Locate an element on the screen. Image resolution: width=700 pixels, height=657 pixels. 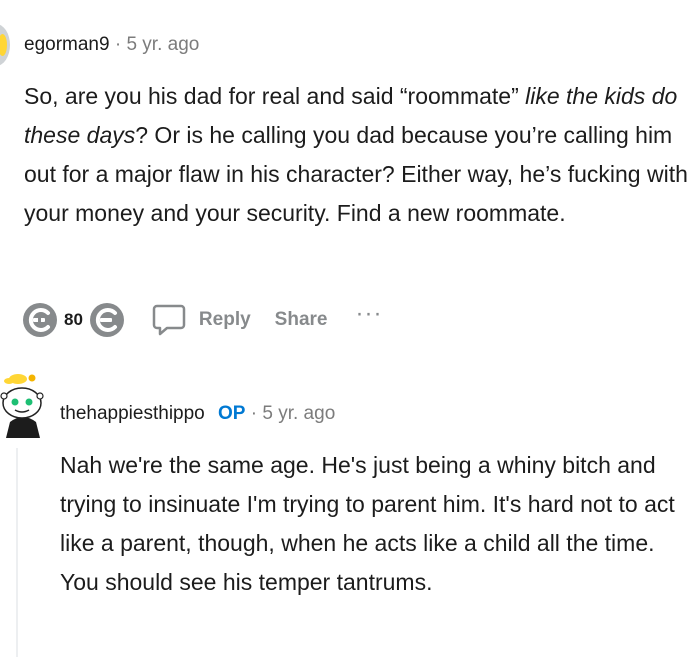
comment-header: thehappiesthippo OP · 5 yr. ago is located at coordinates (197, 414).